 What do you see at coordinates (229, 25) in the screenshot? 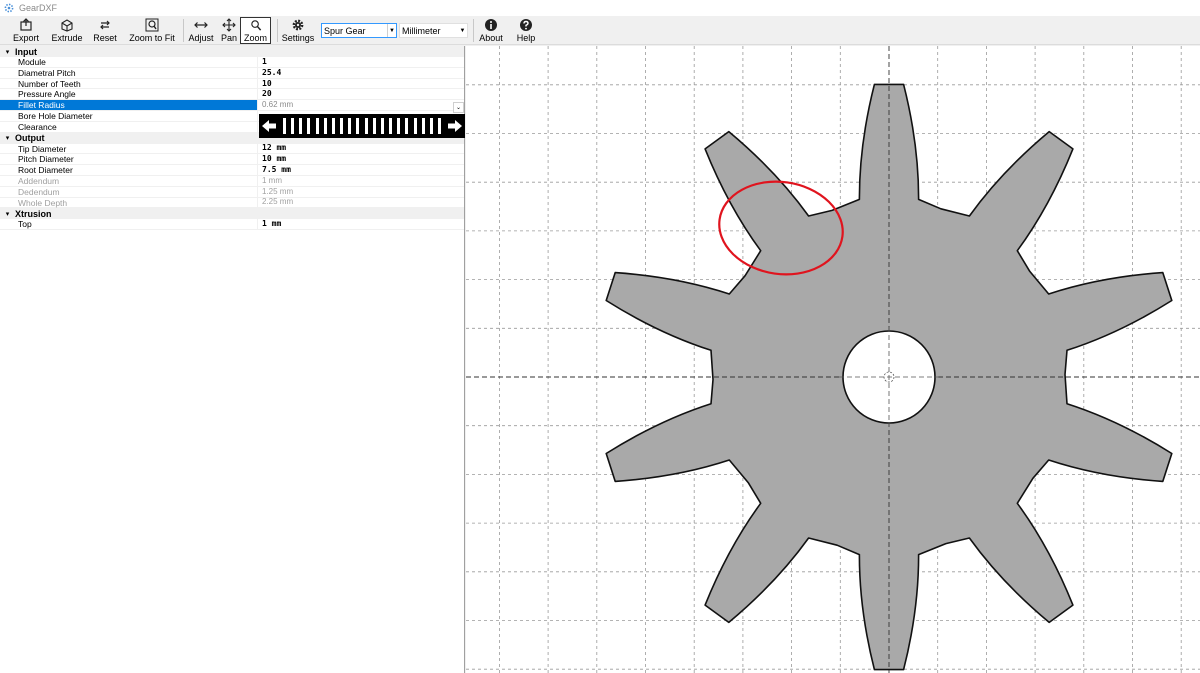
I see `move-arrows-icon` at bounding box center [229, 25].